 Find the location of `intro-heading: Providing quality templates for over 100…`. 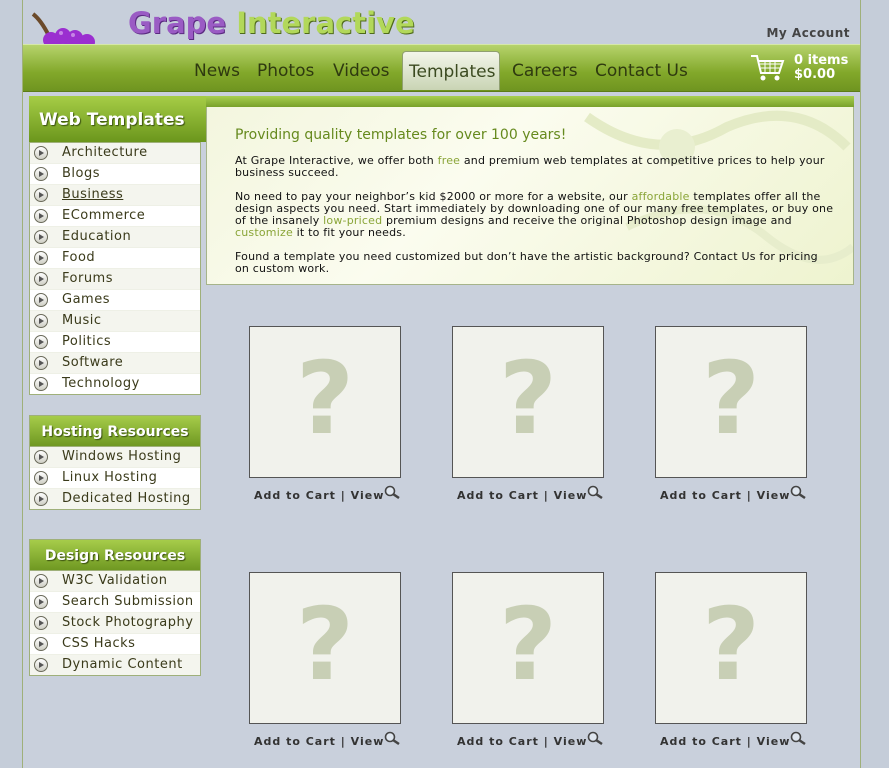

intro-heading: Providing quality templates for over 100… is located at coordinates (401, 135).